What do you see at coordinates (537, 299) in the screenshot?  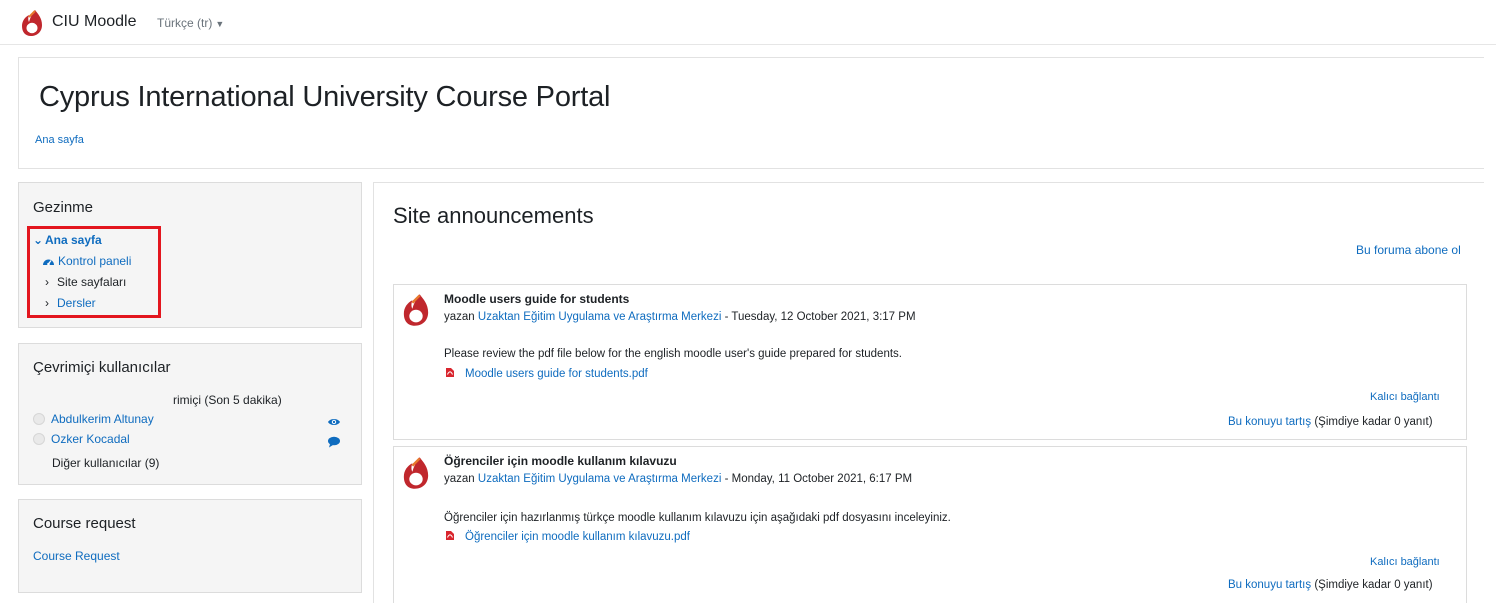 I see `post-subject: Moodle users guide for students` at bounding box center [537, 299].